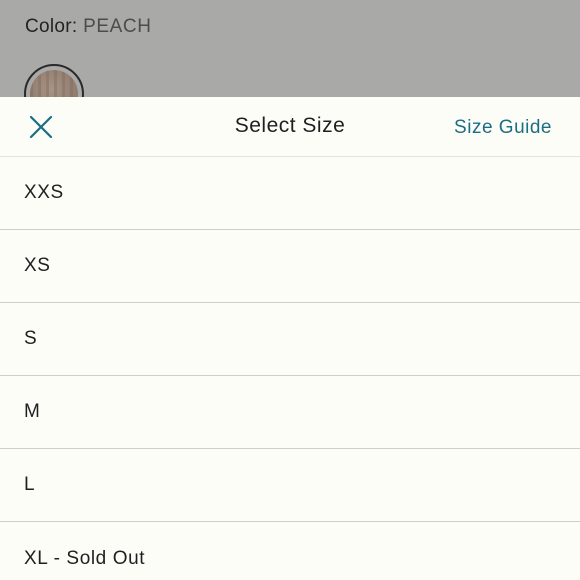  What do you see at coordinates (290, 127) in the screenshot?
I see `sheet-header: Select Size Size Guide` at bounding box center [290, 127].